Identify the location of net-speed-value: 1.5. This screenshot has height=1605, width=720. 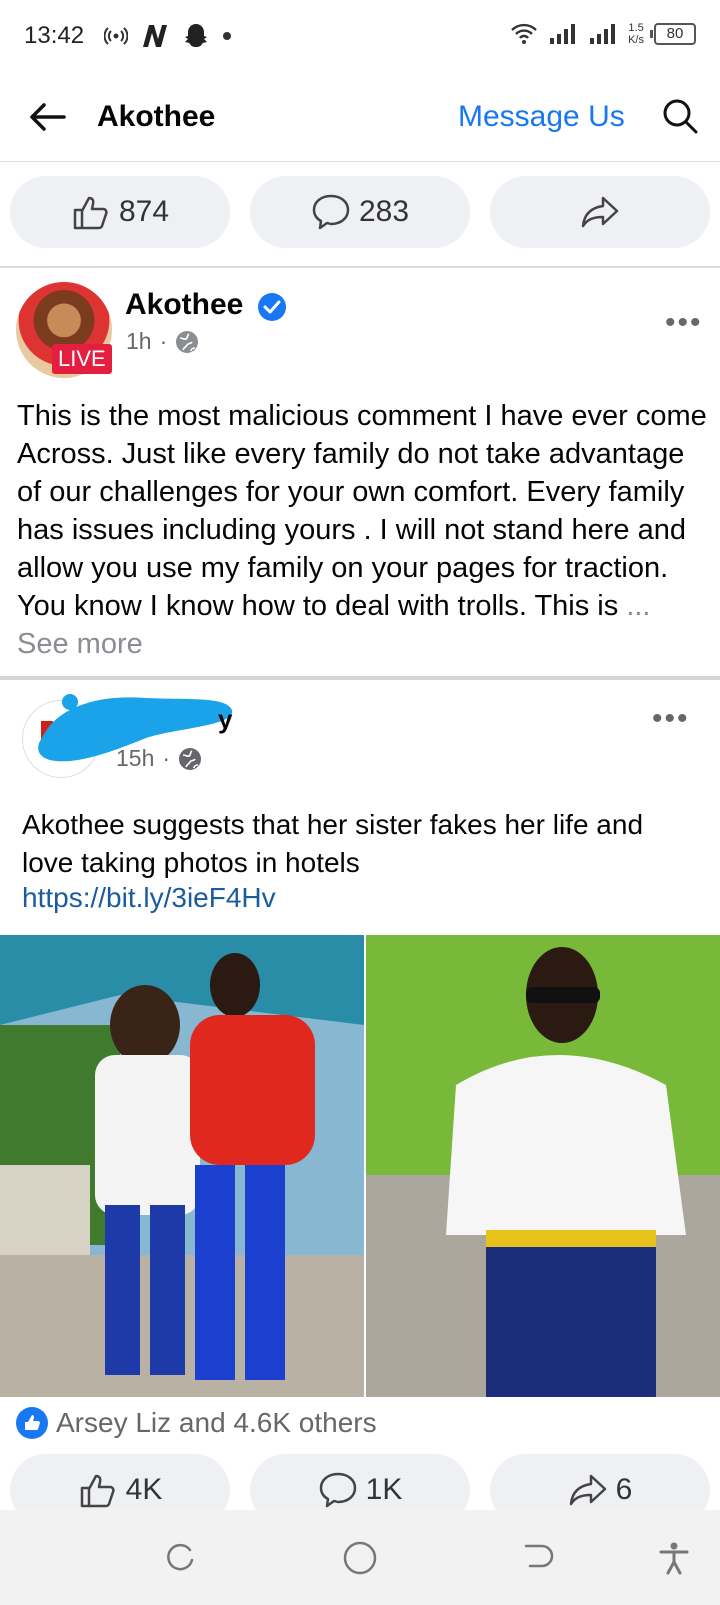
(636, 28).